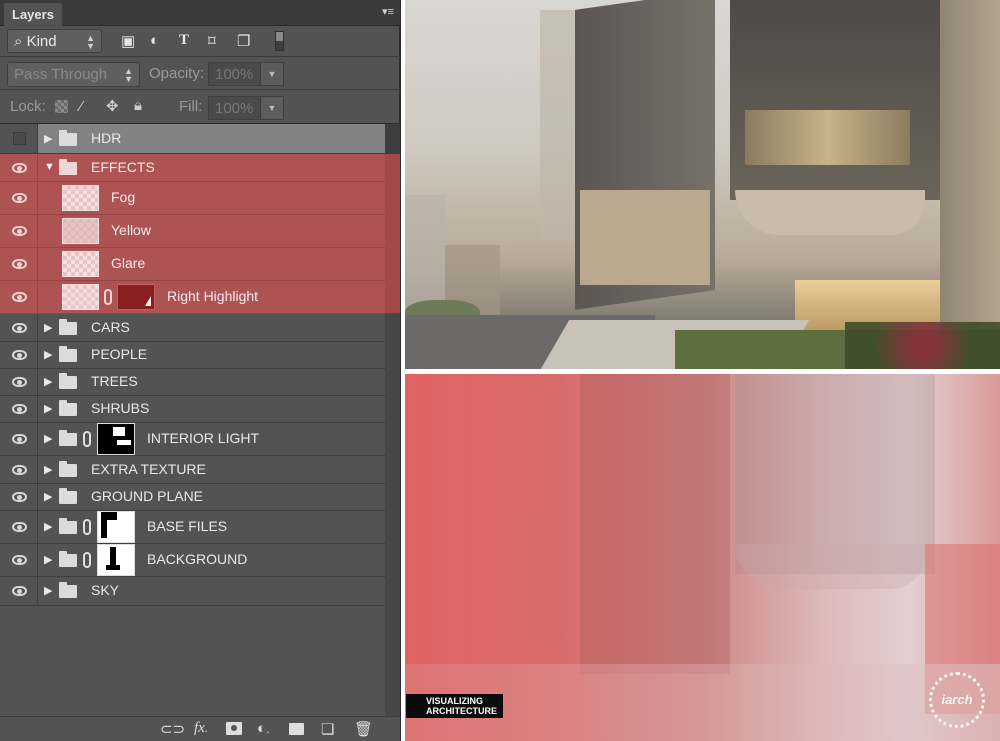  I want to click on fx-icon: fx., so click(201, 728).